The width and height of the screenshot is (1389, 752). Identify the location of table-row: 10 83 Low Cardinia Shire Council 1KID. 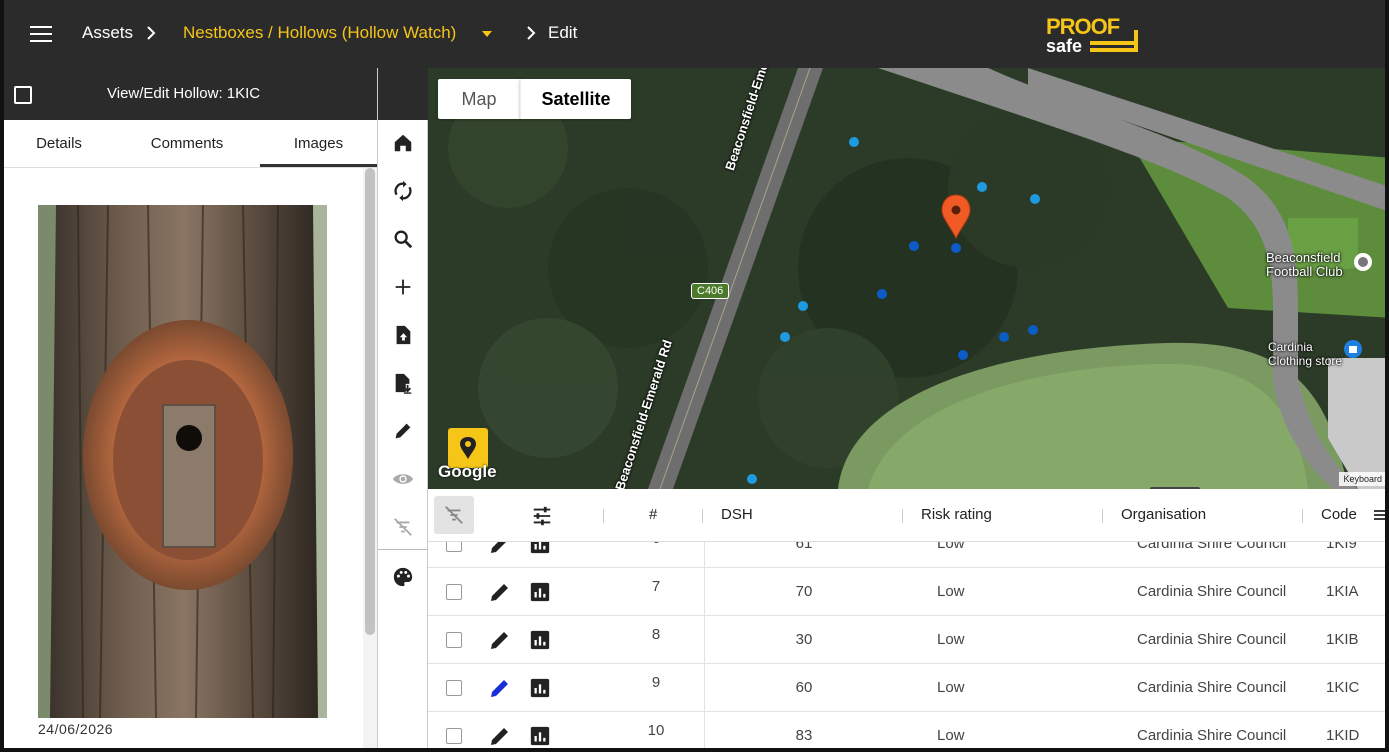
(906, 730).